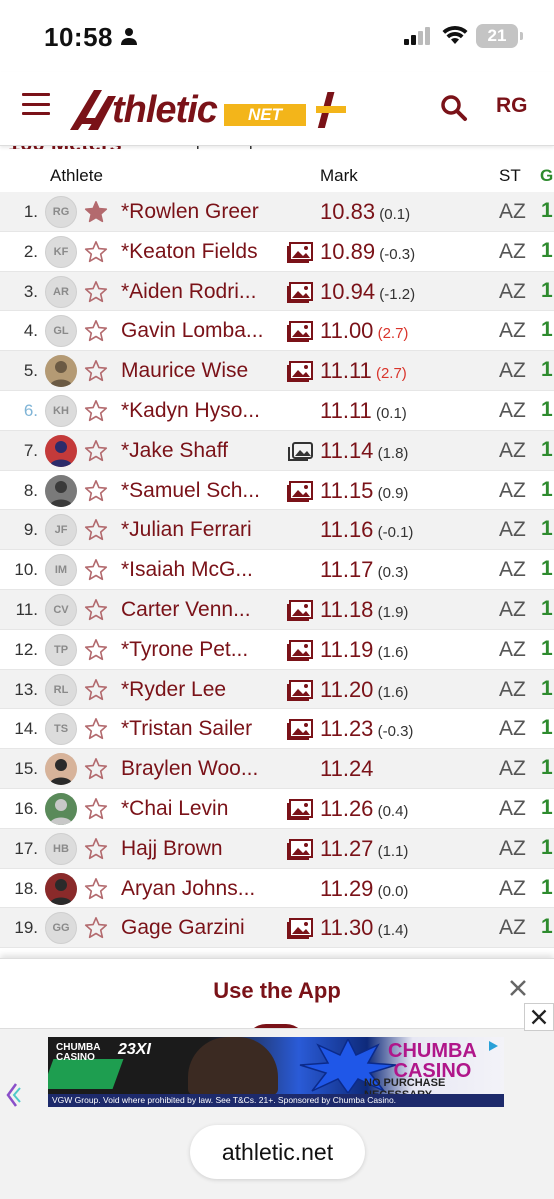  Describe the element at coordinates (61, 570) in the screenshot. I see `avatar: IM` at that location.